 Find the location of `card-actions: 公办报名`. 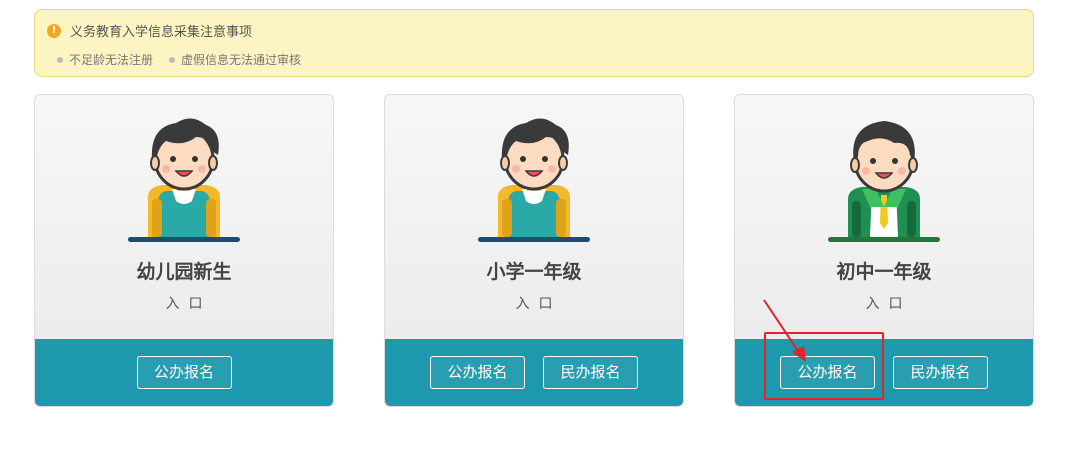

card-actions: 公办报名 is located at coordinates (184, 372).